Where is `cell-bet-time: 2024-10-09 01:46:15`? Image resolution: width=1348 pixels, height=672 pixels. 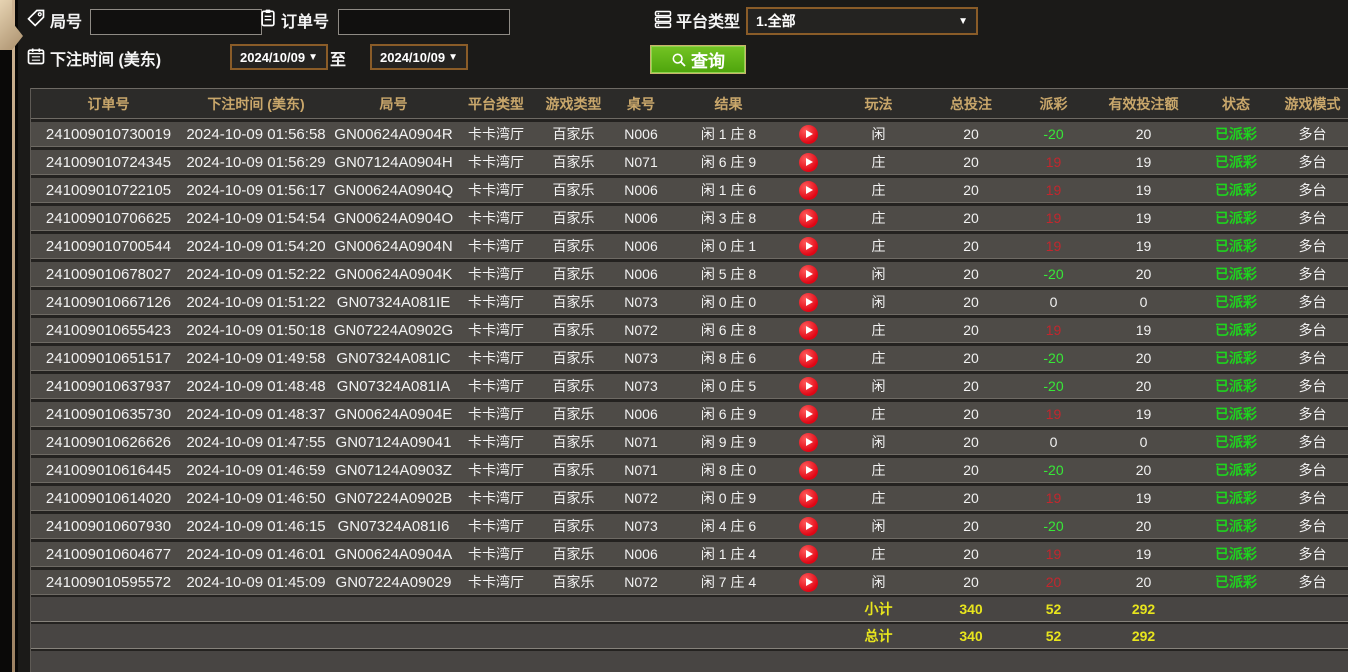 cell-bet-time: 2024-10-09 01:46:15 is located at coordinates (256, 526).